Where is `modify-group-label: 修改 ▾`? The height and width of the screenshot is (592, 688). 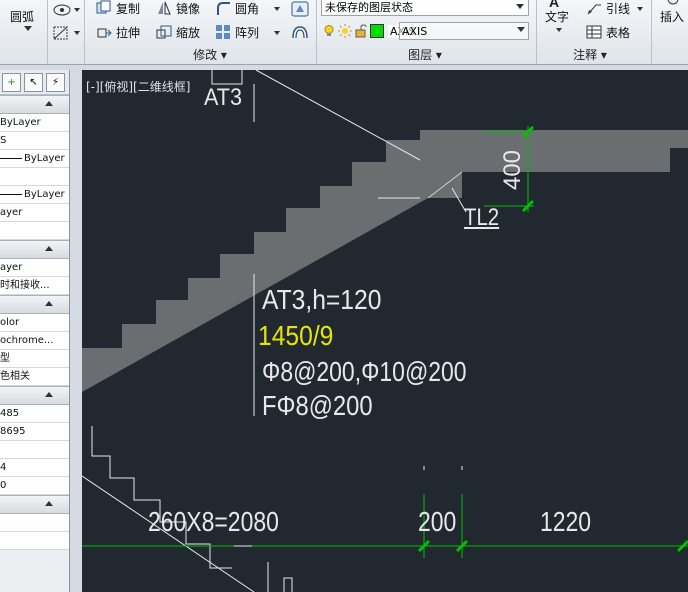 modify-group-label: 修改 ▾ is located at coordinates (210, 54).